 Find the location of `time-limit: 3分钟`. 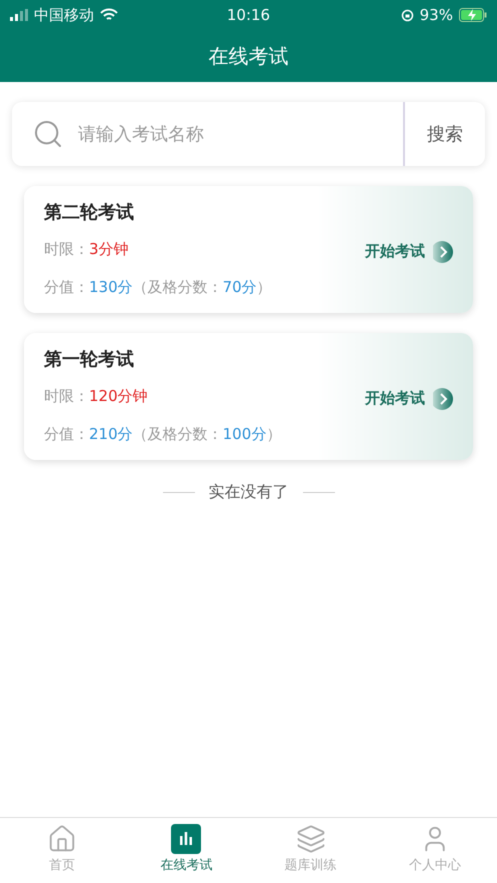

time-limit: 3分钟 is located at coordinates (109, 249).